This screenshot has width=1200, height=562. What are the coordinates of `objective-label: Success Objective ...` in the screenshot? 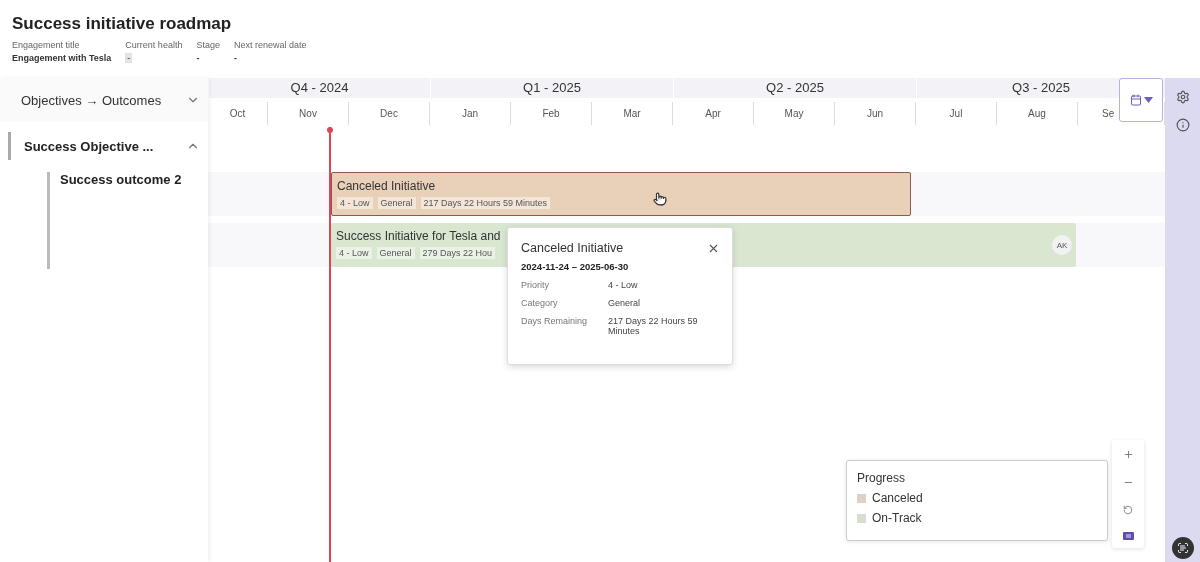 It's located at (89, 146).